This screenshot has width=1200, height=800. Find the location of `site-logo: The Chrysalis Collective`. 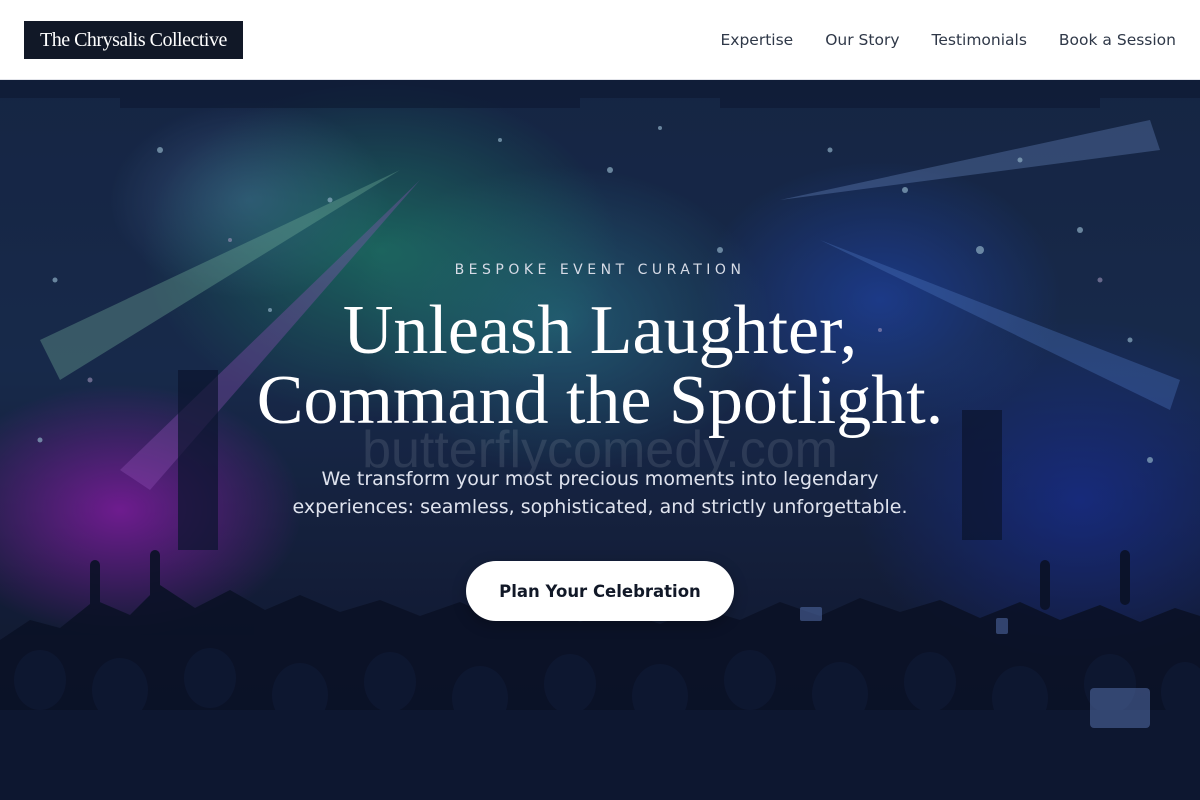

site-logo: The Chrysalis Collective is located at coordinates (133, 40).